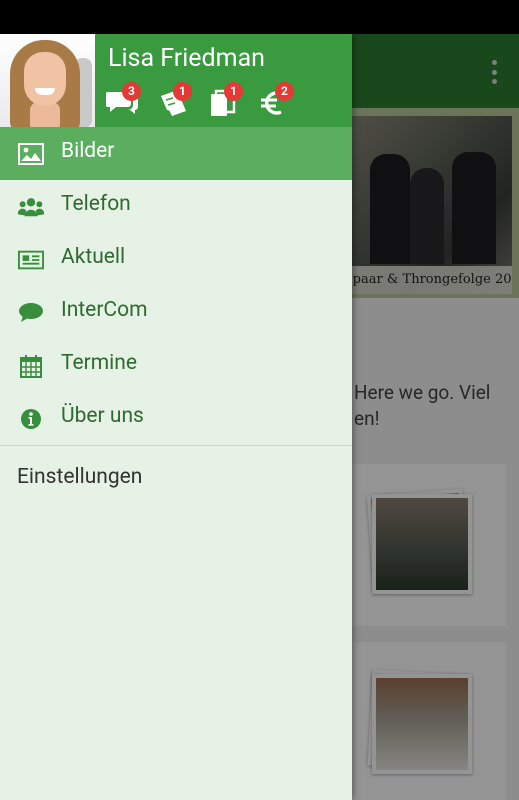 The image size is (519, 800). What do you see at coordinates (31, 260) in the screenshot?
I see `newspaper-icon` at bounding box center [31, 260].